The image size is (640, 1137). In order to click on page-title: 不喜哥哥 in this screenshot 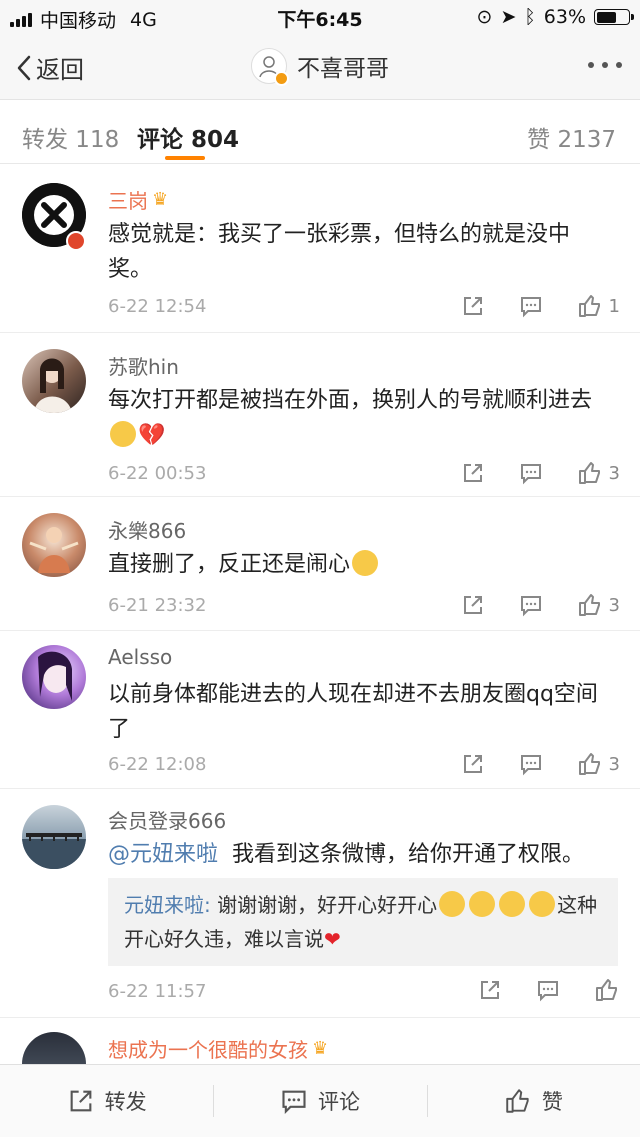, I will do `click(343, 69)`.